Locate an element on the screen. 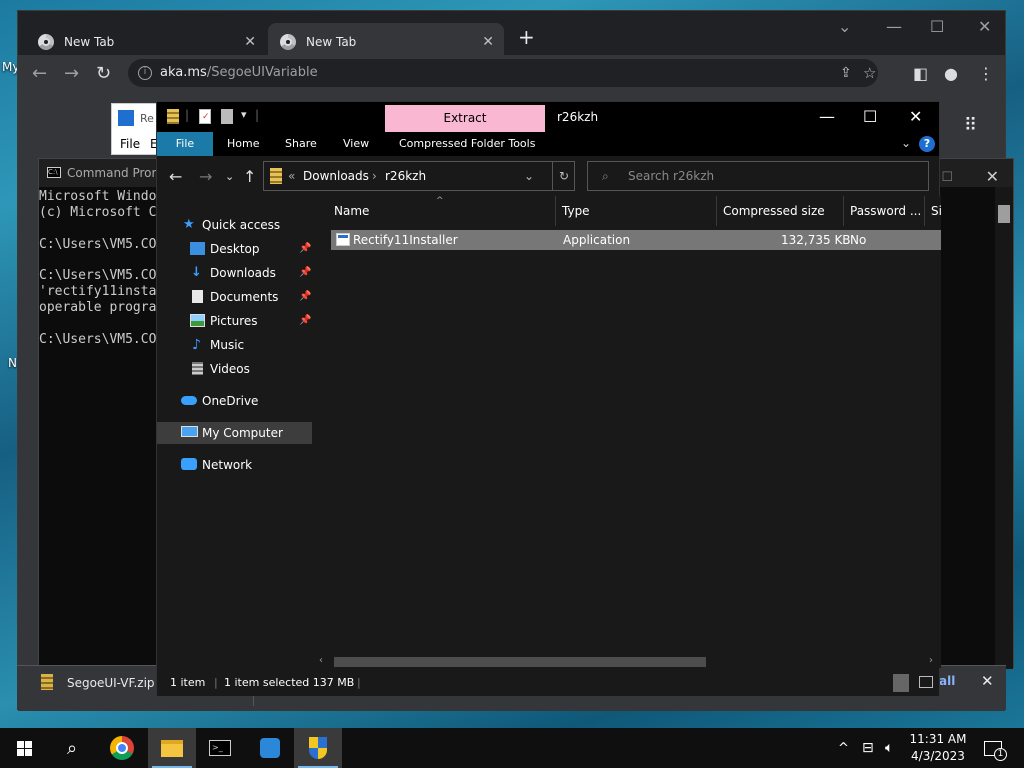 Image resolution: width=1024 pixels, height=768 pixels. new-folder-icon is located at coordinates (227, 116).